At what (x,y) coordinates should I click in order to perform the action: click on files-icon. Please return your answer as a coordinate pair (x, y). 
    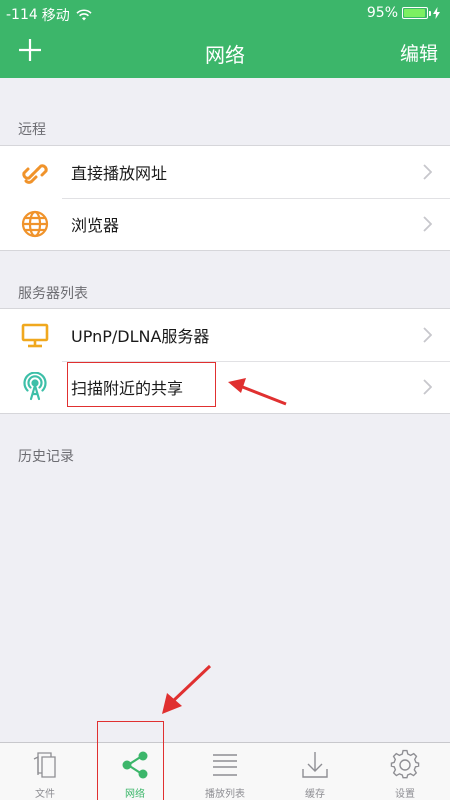
    Looking at the image, I should click on (44, 765).